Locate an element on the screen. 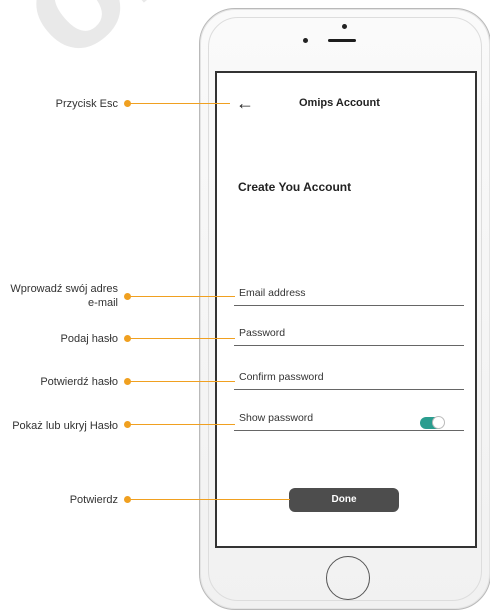  callout-password-label: Podaj hasło is located at coordinates (89, 339).